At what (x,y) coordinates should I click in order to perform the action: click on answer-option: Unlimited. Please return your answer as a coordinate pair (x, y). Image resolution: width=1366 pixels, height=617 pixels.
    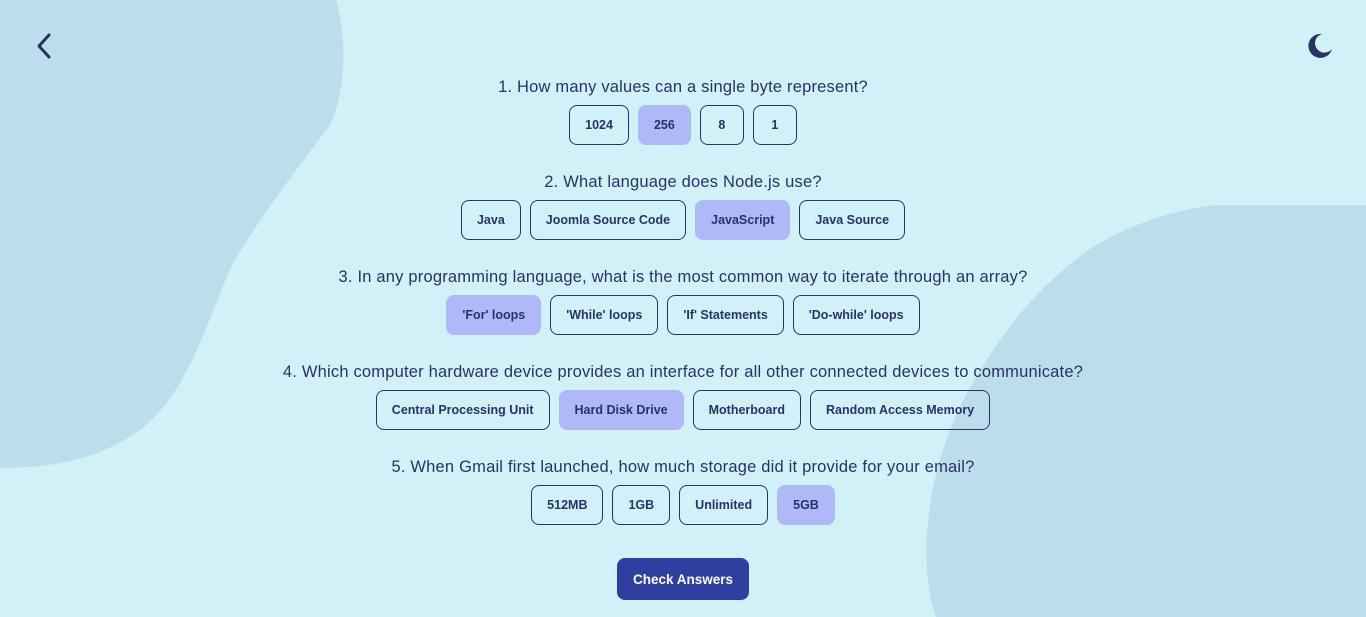
    Looking at the image, I should click on (724, 505).